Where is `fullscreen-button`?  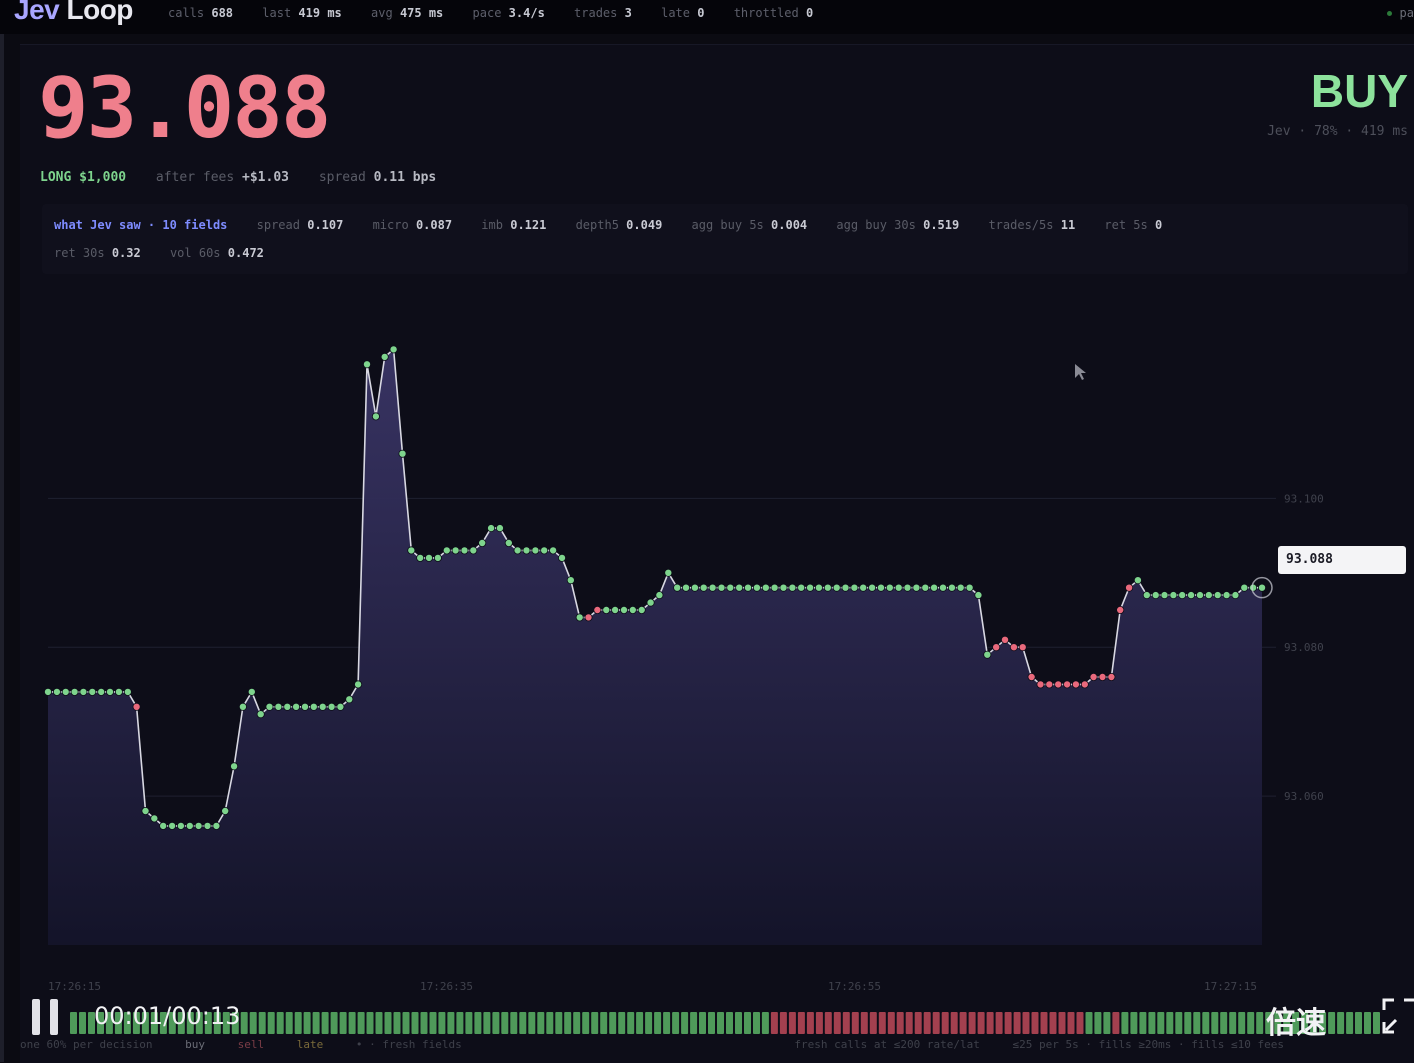 fullscreen-button is located at coordinates (1397, 1016).